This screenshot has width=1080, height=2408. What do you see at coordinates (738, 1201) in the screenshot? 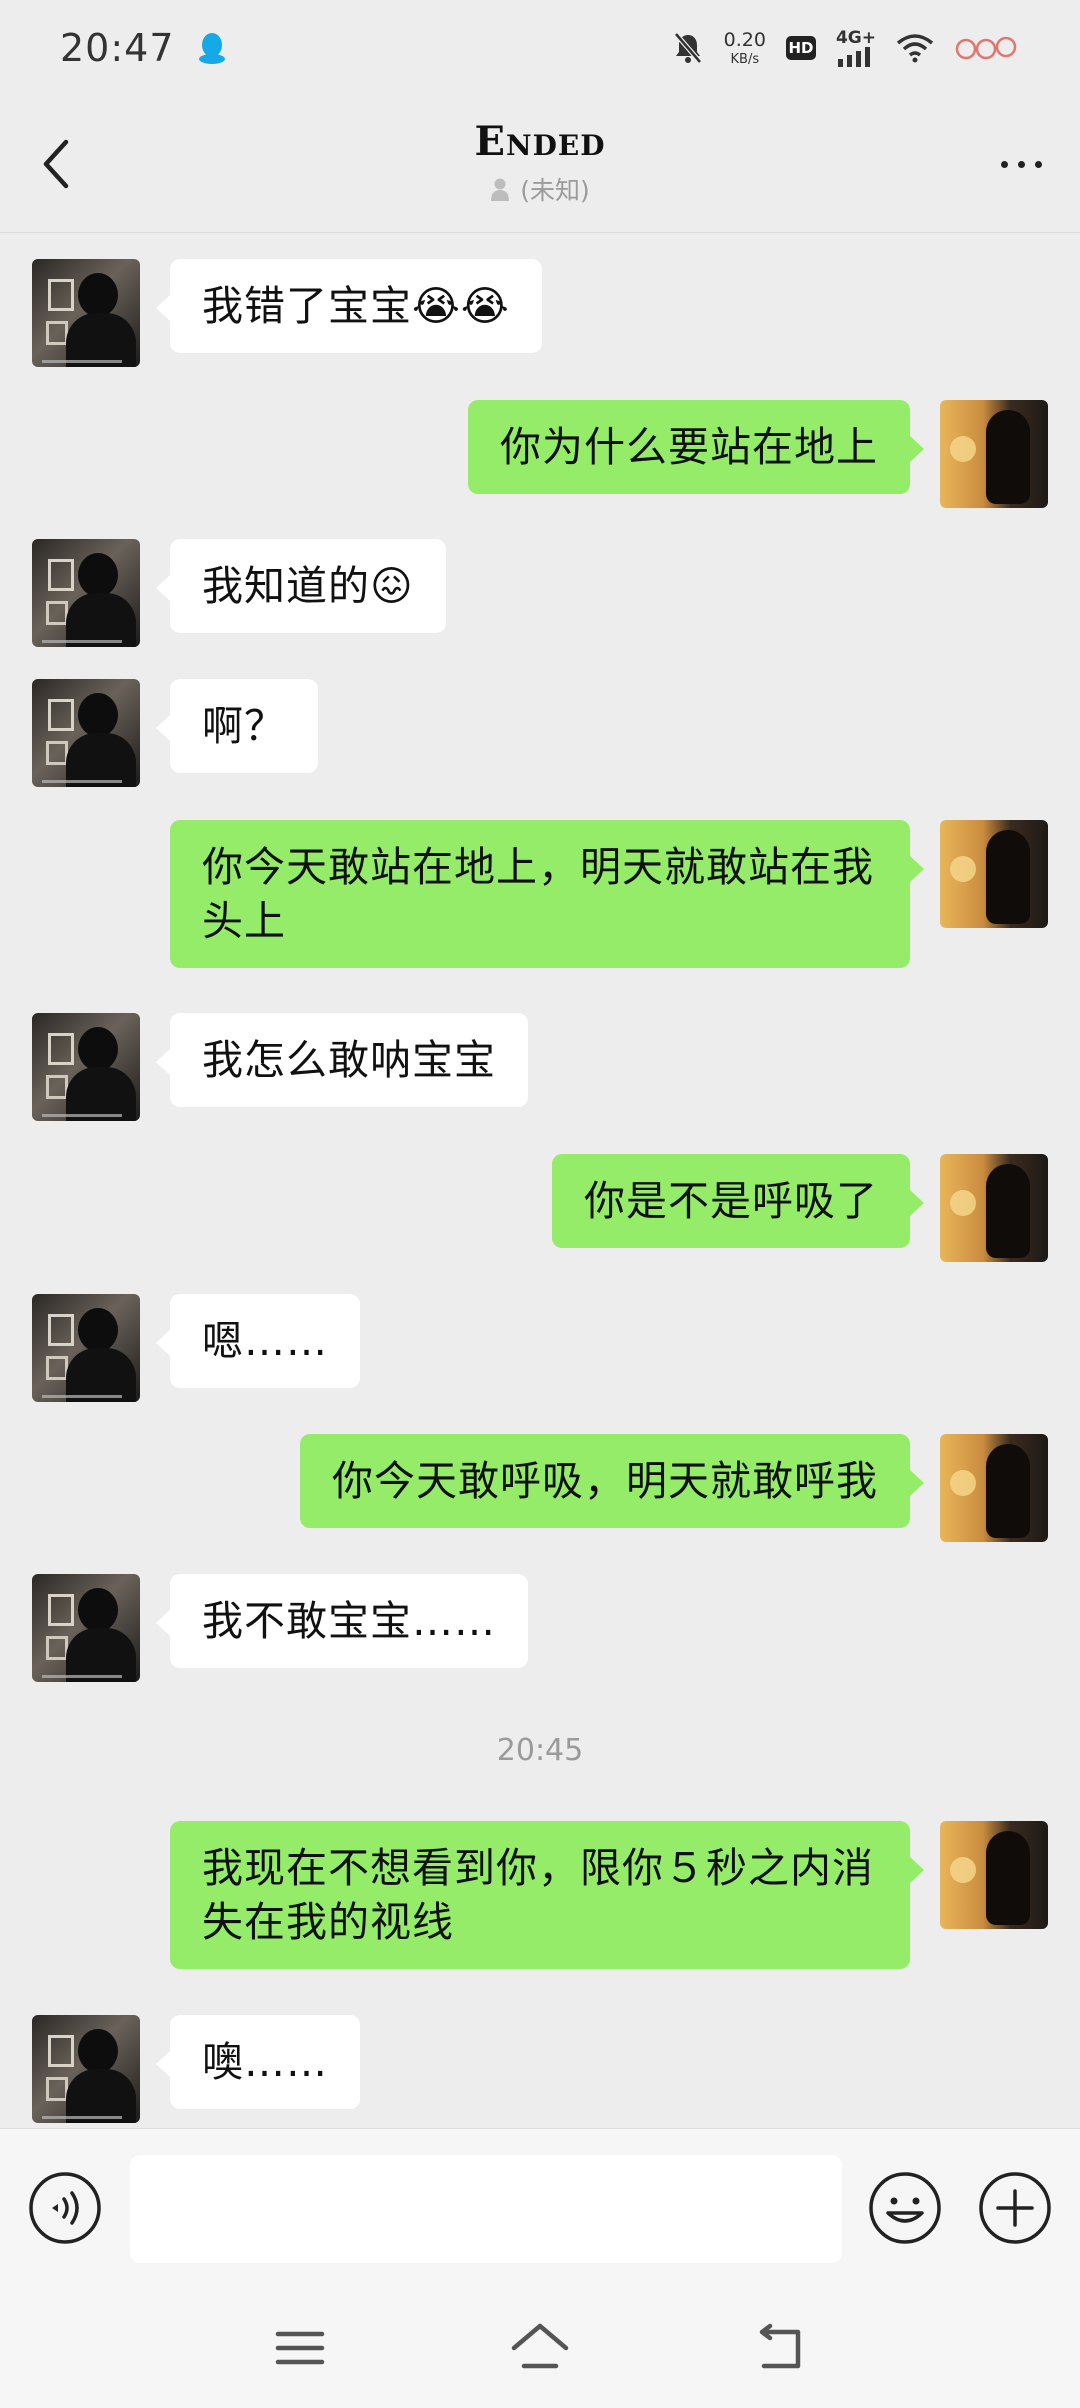
I see `message-bubble-outgoing: 你是不是呼吸了` at bounding box center [738, 1201].